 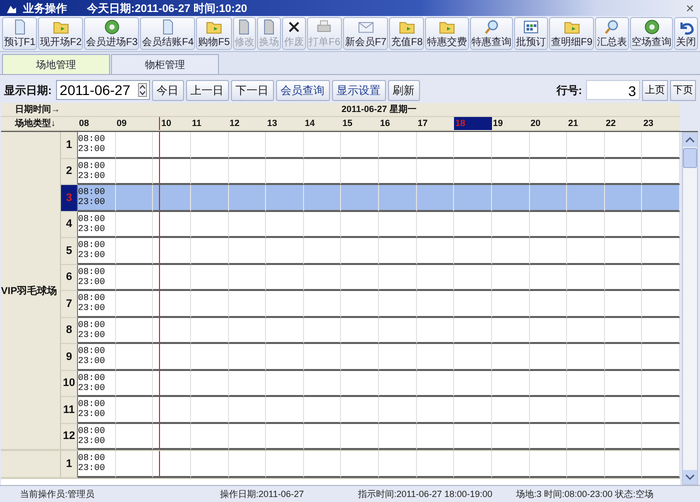 What do you see at coordinates (57, 494) in the screenshot?
I see `status-text: 当前操作员:管理员` at bounding box center [57, 494].